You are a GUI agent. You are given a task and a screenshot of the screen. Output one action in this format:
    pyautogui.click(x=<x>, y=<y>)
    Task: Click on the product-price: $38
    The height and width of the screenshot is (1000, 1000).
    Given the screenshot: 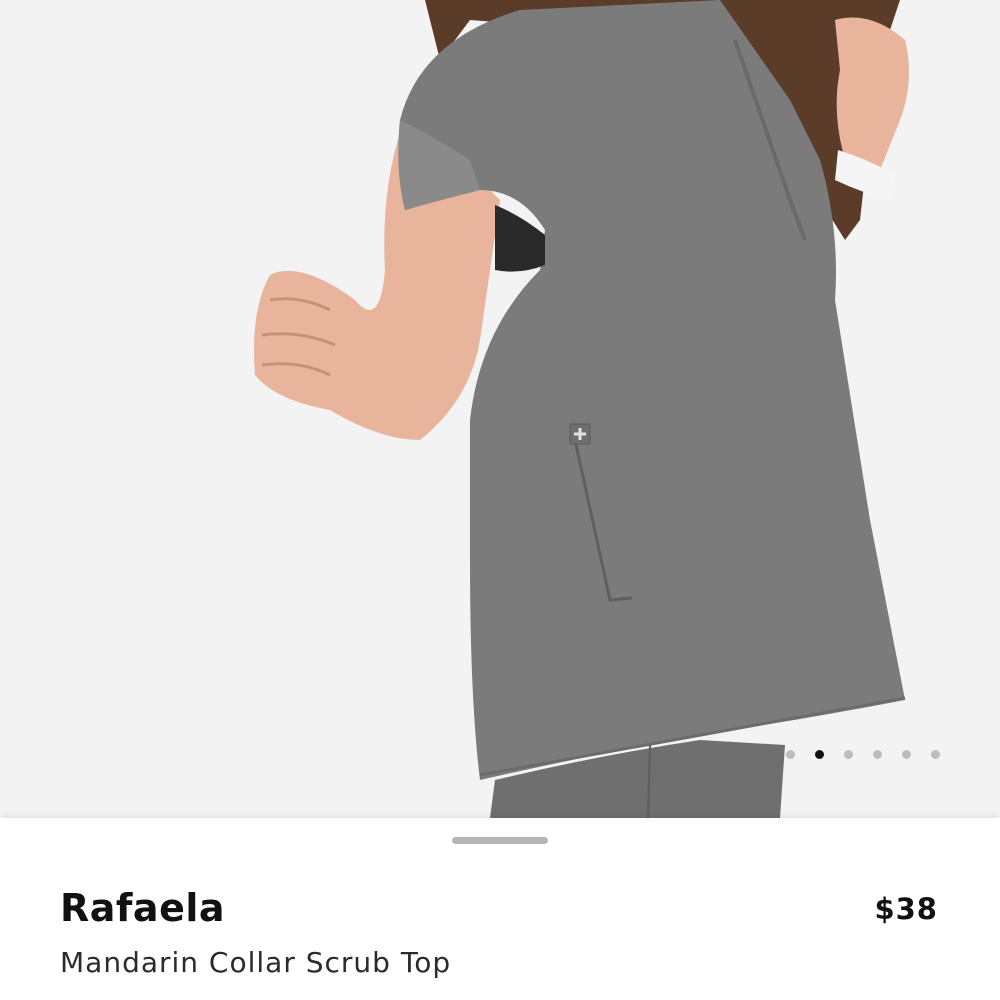 What is the action you would take?
    pyautogui.click(x=906, y=909)
    